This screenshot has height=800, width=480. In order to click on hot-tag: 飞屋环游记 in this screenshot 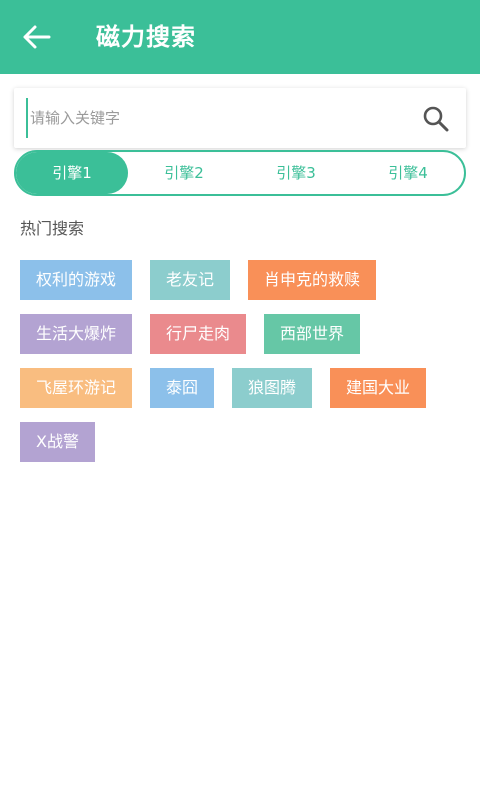, I will do `click(76, 388)`.